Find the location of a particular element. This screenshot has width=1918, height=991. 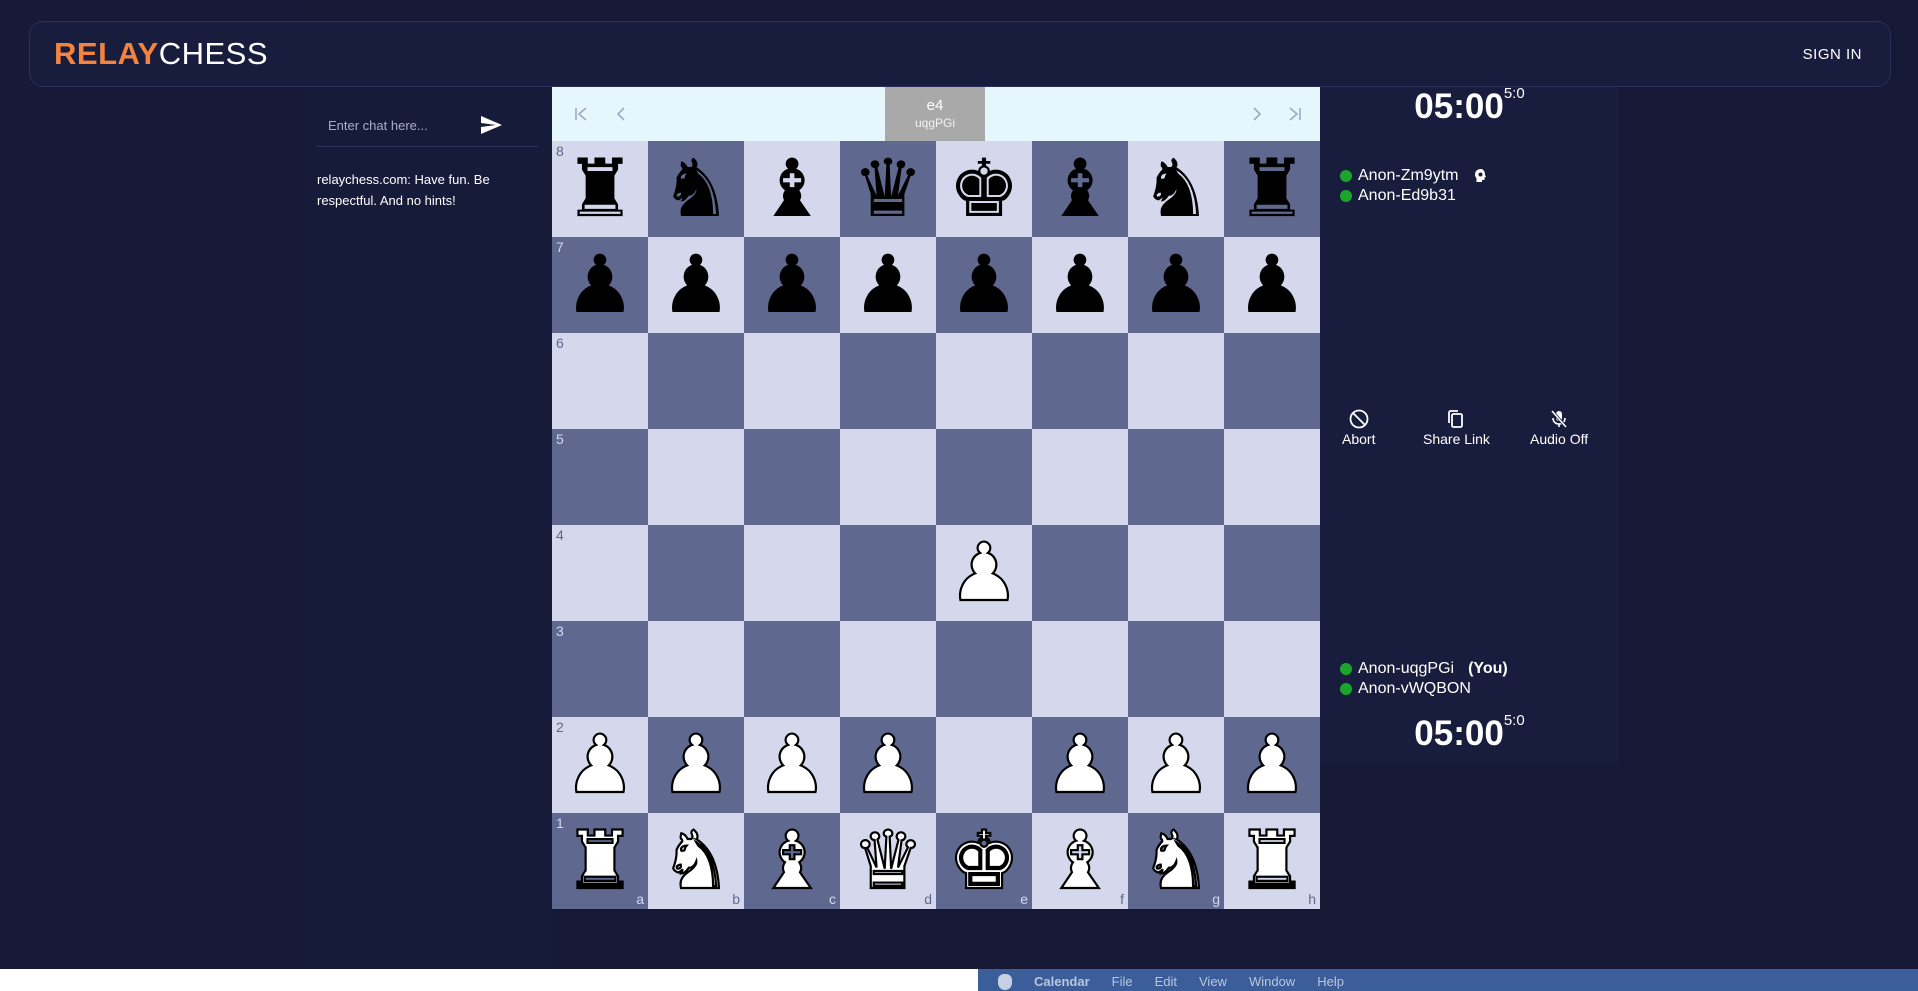

square-c5 is located at coordinates (792, 477).